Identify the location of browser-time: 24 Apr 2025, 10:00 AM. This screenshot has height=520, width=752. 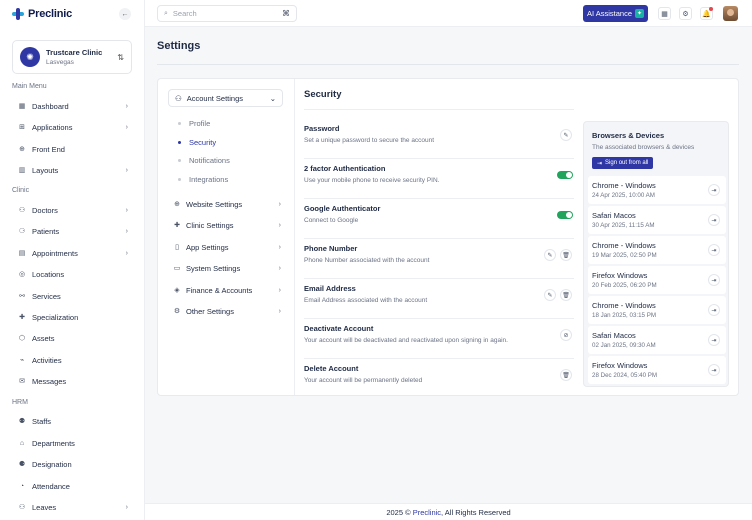
(623, 195).